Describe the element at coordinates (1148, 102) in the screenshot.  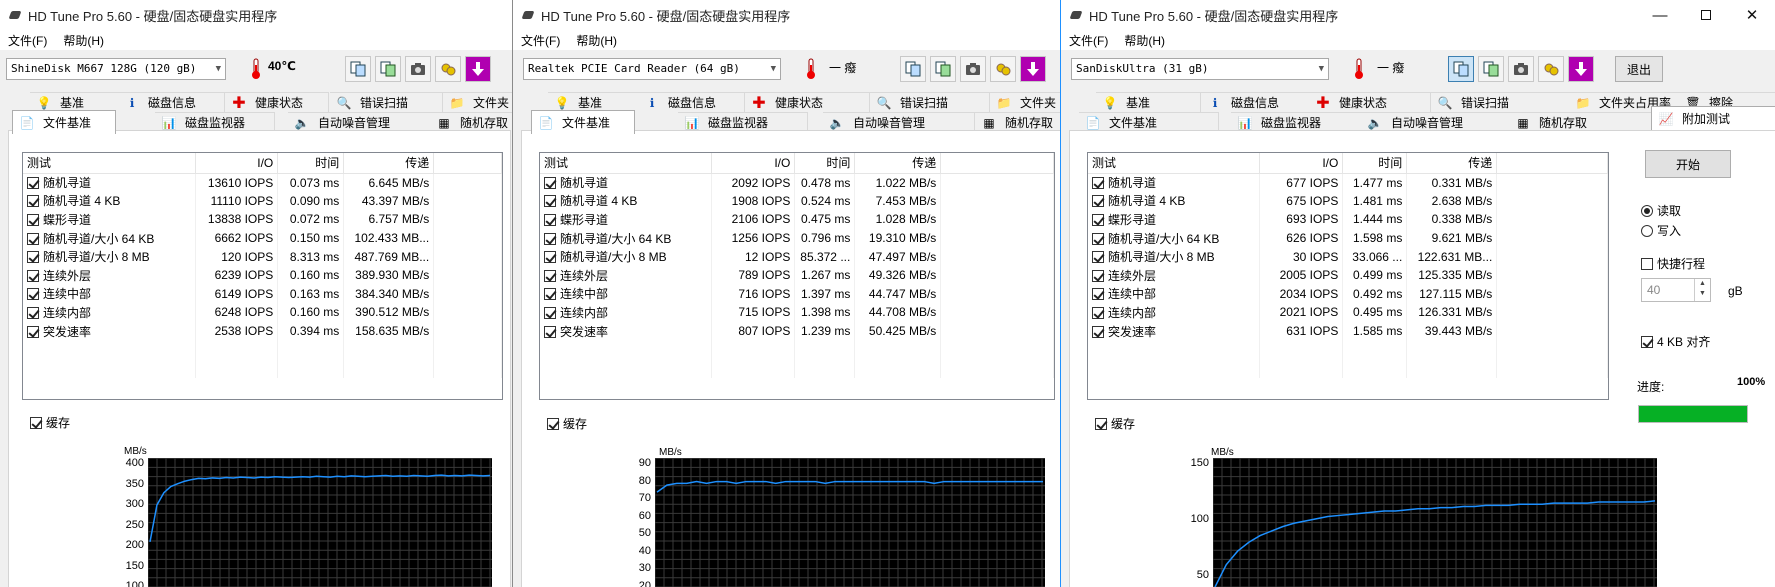
I see `tab-benchmark: 💡 基准` at that location.